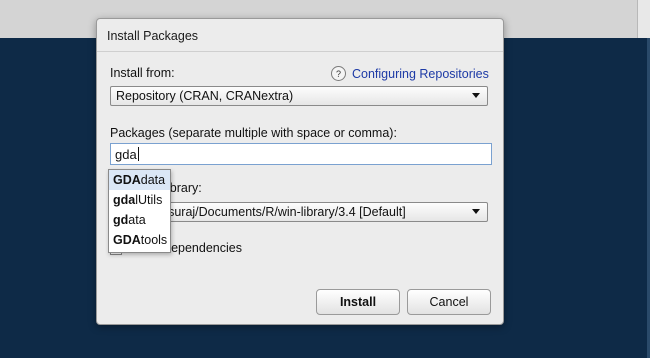 This screenshot has height=358, width=650. Describe the element at coordinates (449, 302) in the screenshot. I see `cancel-button: Cancel` at that location.